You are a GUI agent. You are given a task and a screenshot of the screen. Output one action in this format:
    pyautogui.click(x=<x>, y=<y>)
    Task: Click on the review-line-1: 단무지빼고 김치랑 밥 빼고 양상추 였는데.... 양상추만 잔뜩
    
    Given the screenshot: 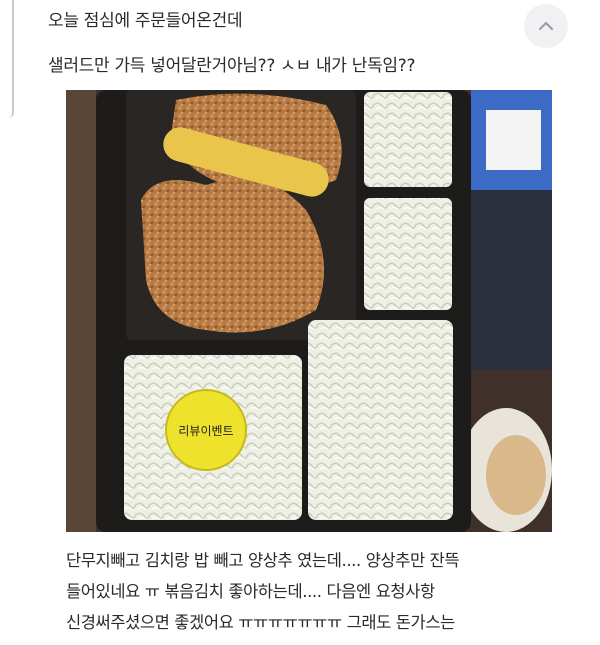 What is the action you would take?
    pyautogui.click(x=263, y=560)
    